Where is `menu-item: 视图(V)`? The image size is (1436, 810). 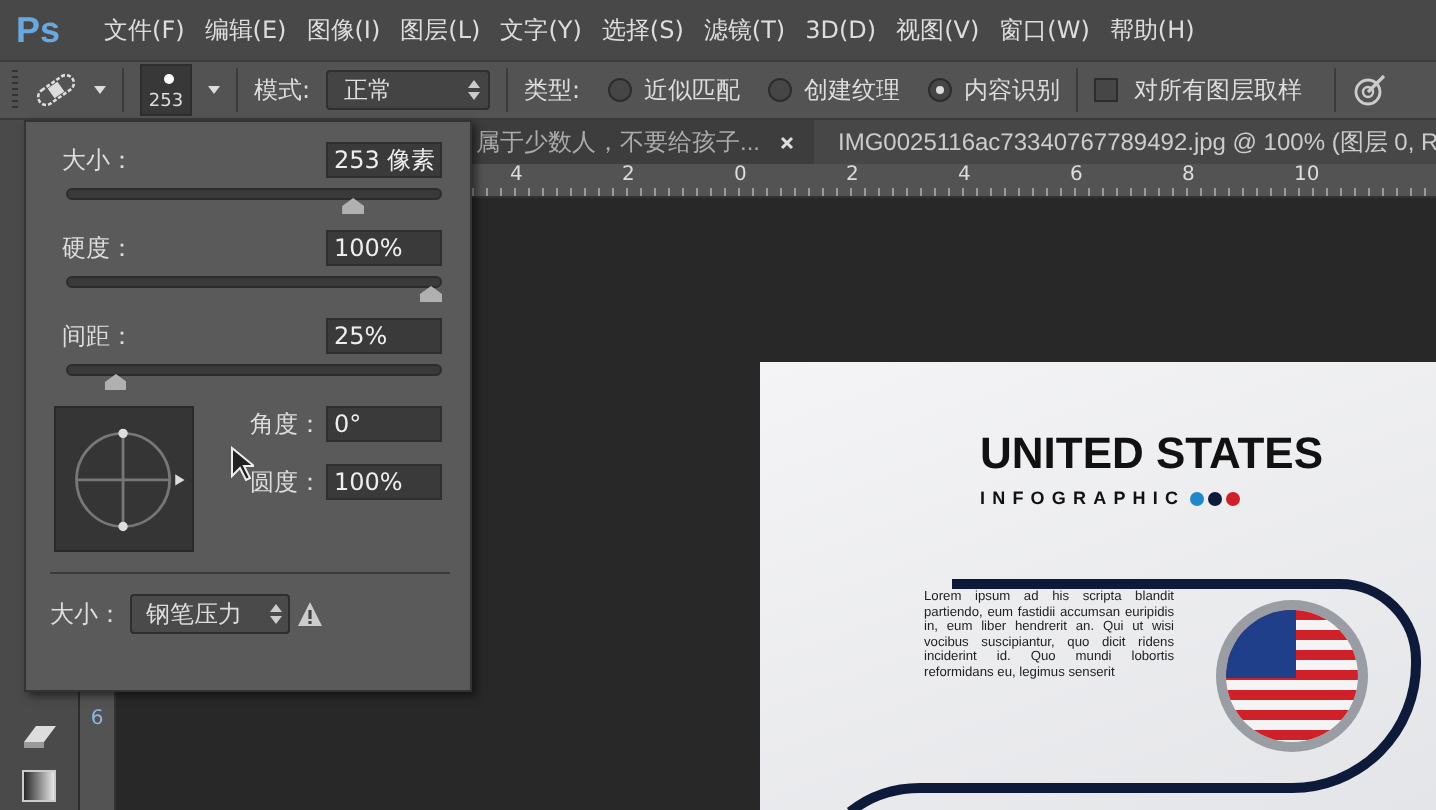
menu-item: 视图(V) is located at coordinates (938, 30).